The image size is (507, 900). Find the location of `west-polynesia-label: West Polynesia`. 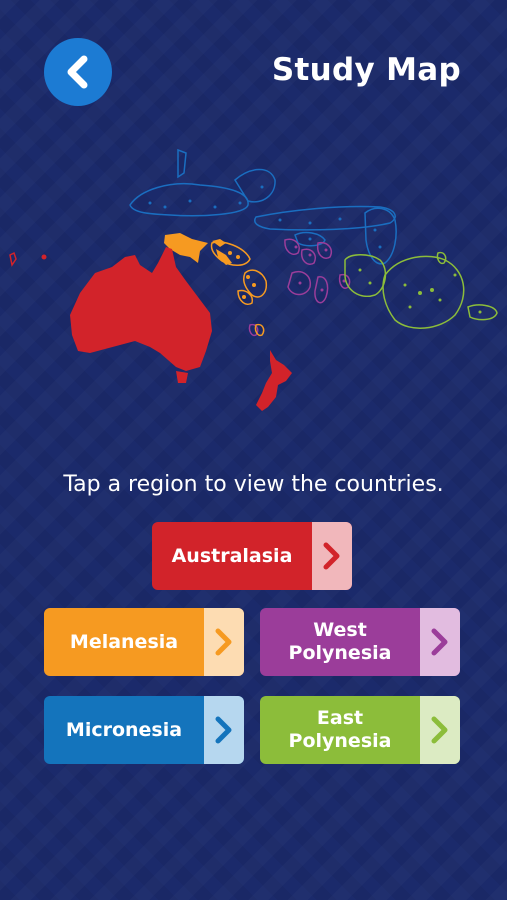

west-polynesia-label: West Polynesia is located at coordinates (340, 641).